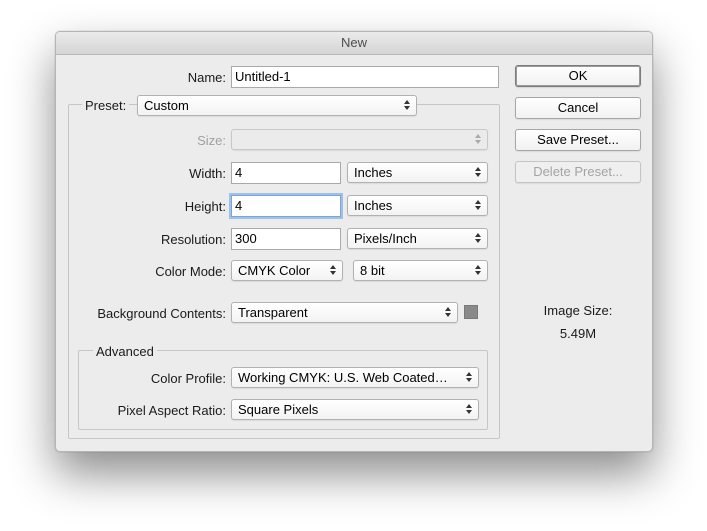 This screenshot has height=531, width=707. Describe the element at coordinates (417, 172) in the screenshot. I see `width-unit-select: Inches` at that location.